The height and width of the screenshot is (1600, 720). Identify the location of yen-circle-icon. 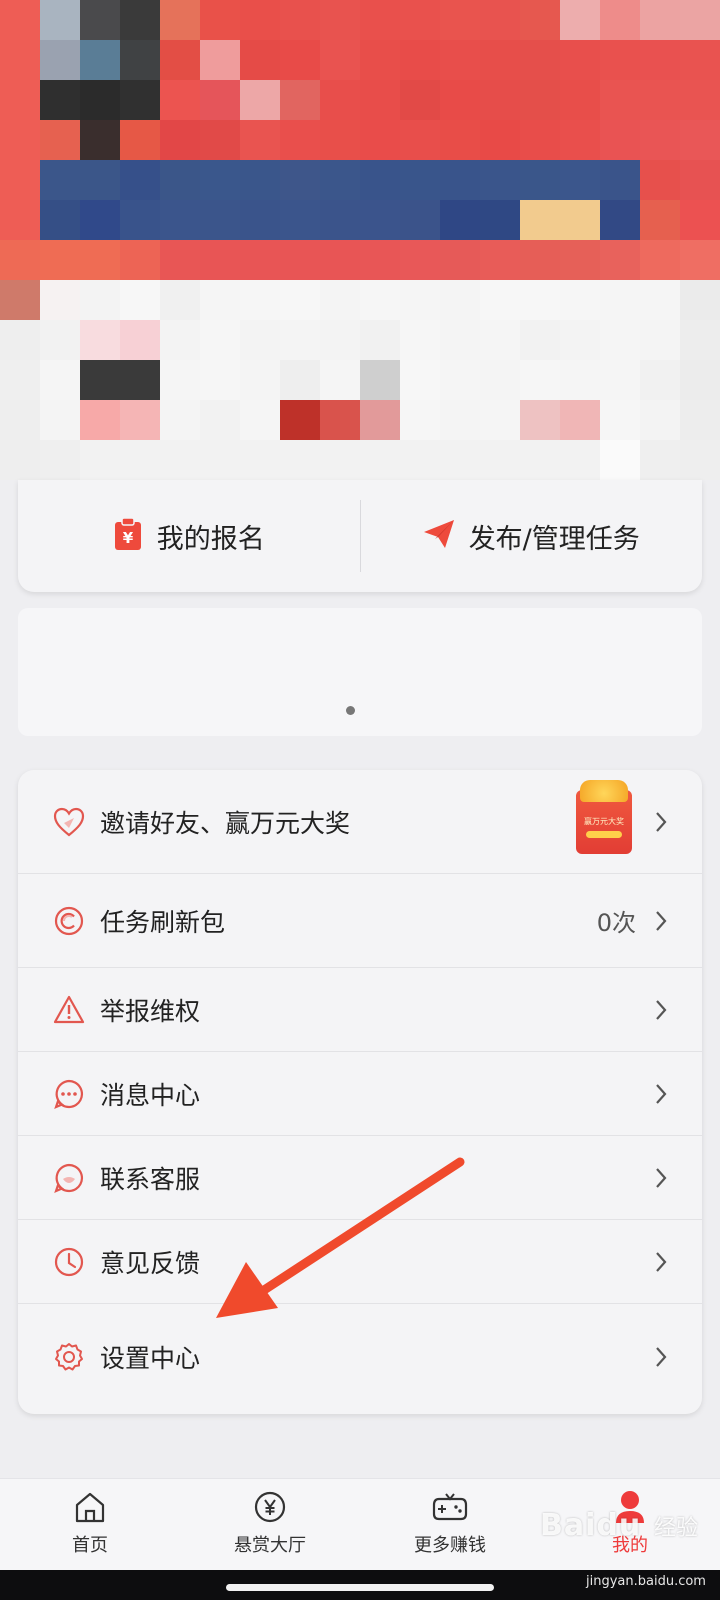
(270, 1507).